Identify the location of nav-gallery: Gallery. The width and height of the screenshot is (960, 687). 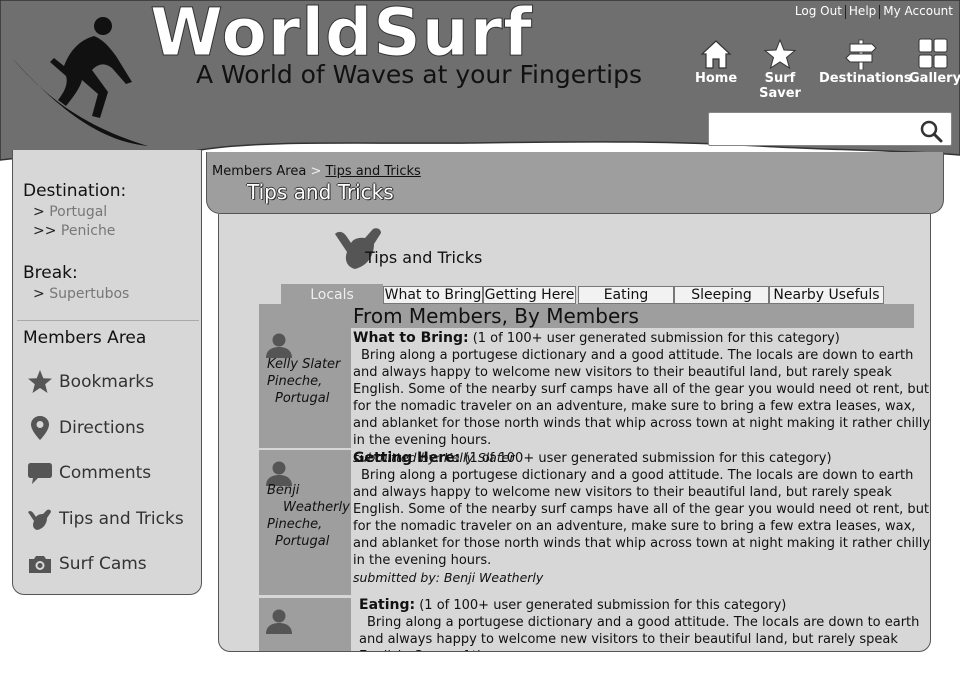
(934, 62).